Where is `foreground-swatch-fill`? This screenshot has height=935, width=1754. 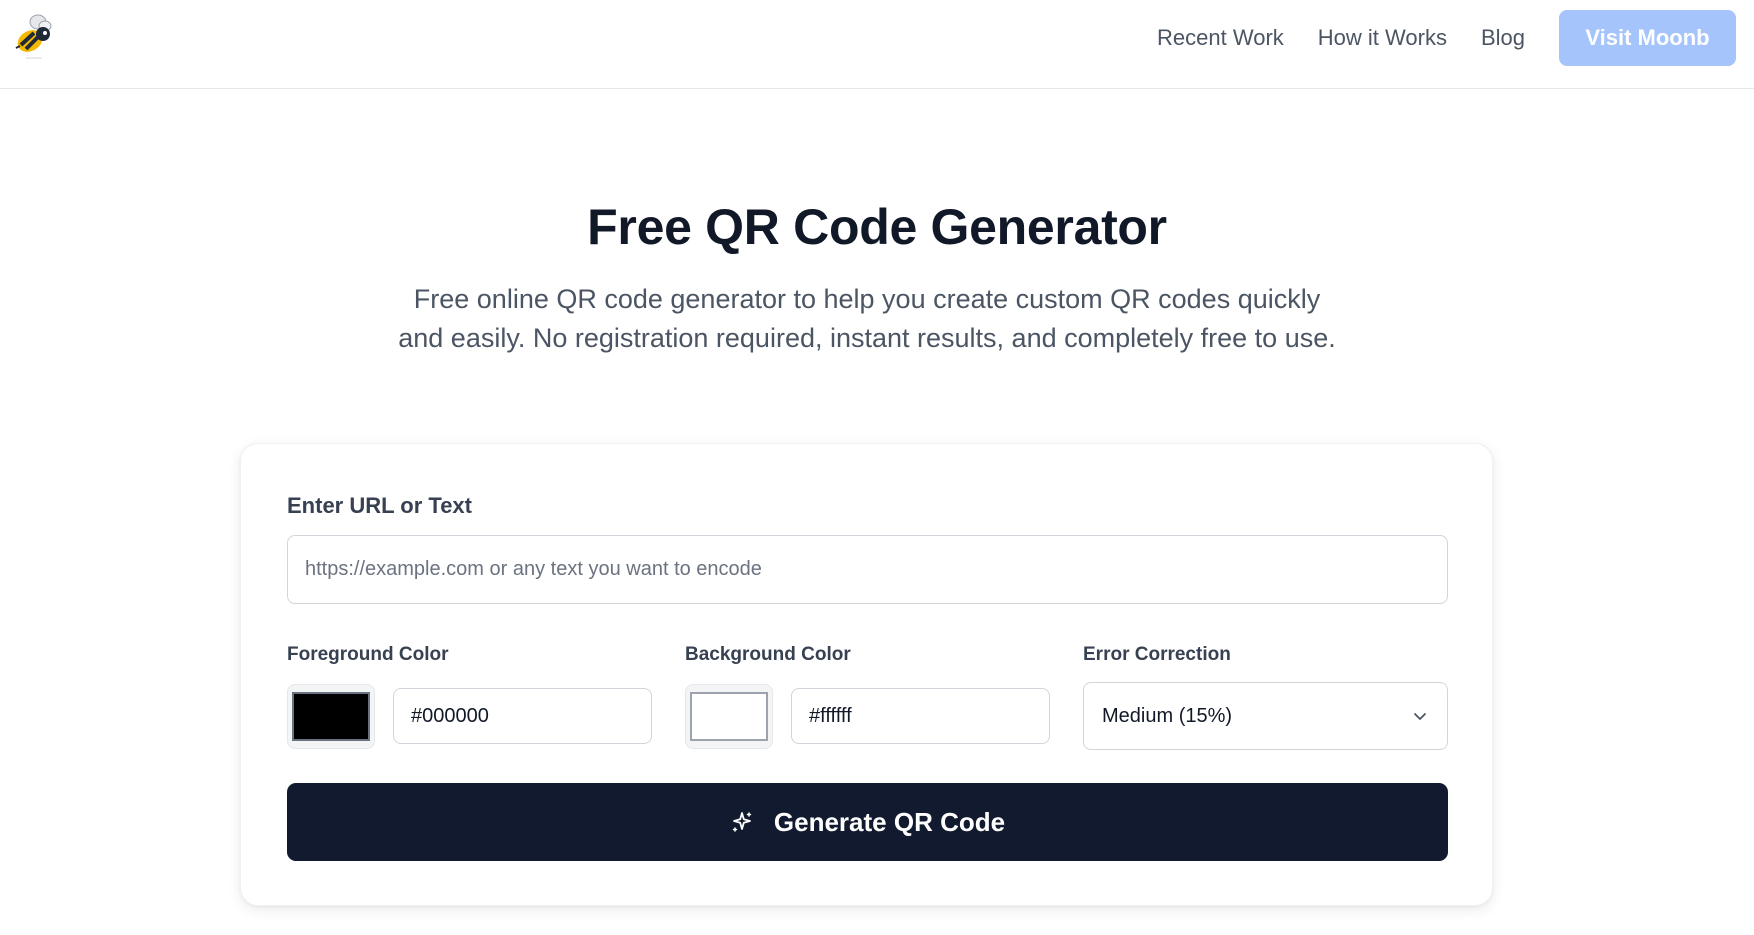 foreground-swatch-fill is located at coordinates (331, 716).